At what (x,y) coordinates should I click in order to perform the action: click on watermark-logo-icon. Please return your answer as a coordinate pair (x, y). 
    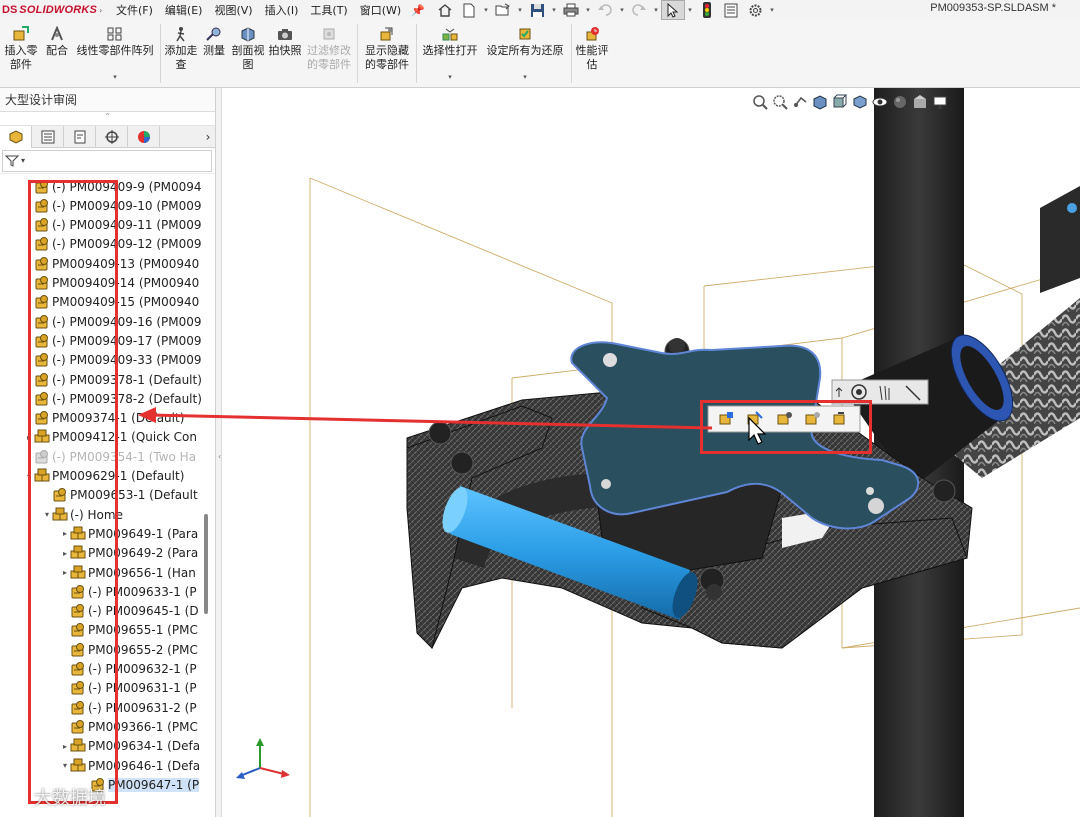
    Looking at the image, I should click on (18, 796).